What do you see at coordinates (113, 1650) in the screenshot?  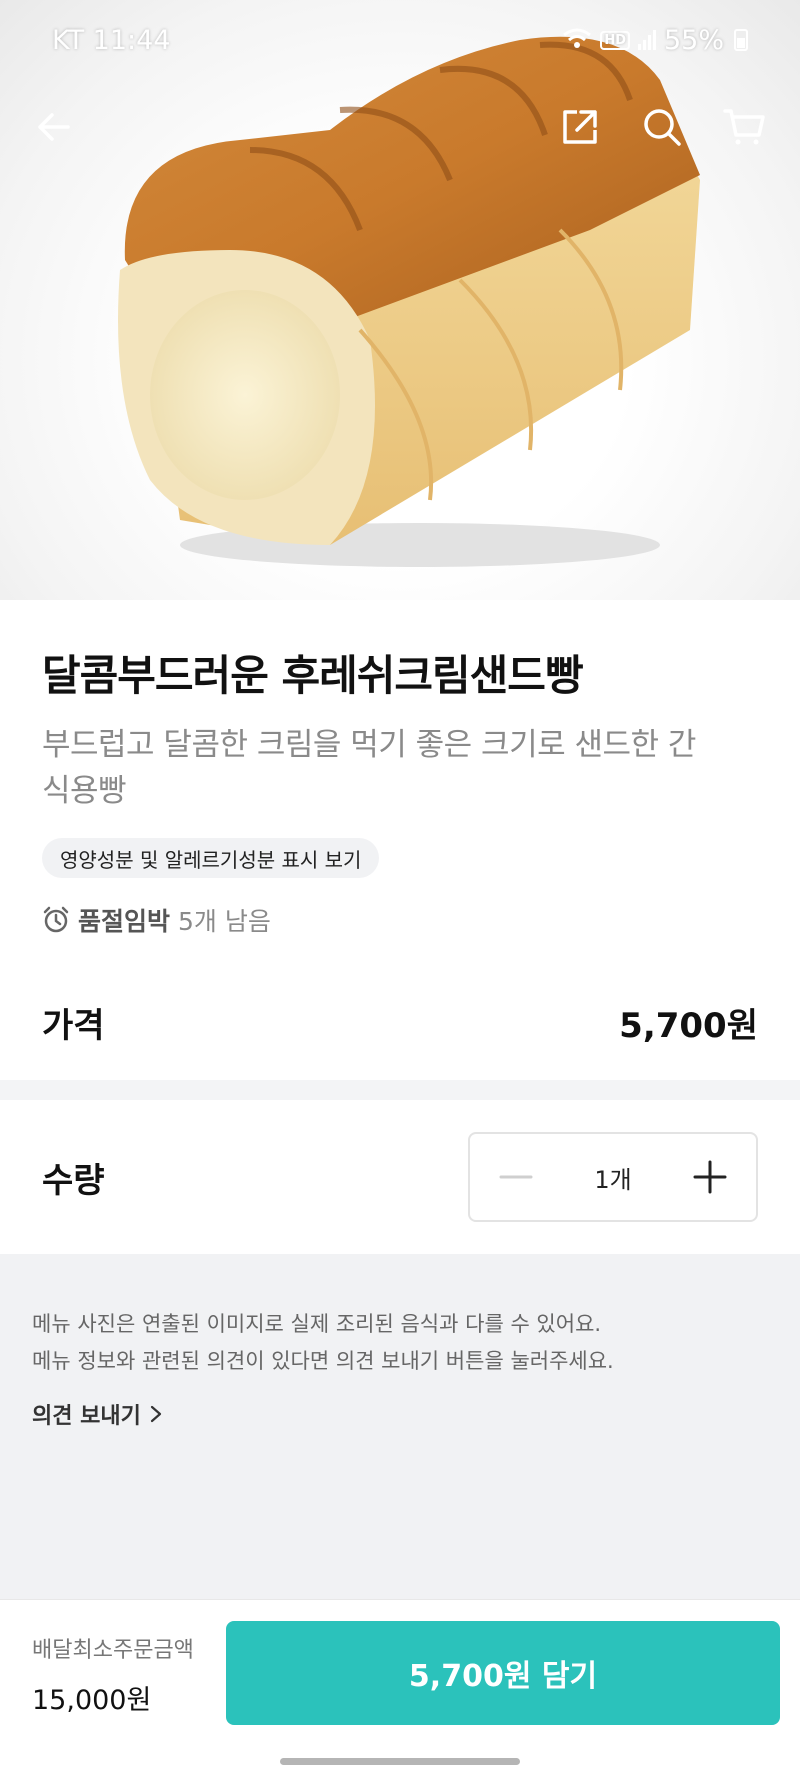 I see `min-order-label: 배달최소주문금액` at bounding box center [113, 1650].